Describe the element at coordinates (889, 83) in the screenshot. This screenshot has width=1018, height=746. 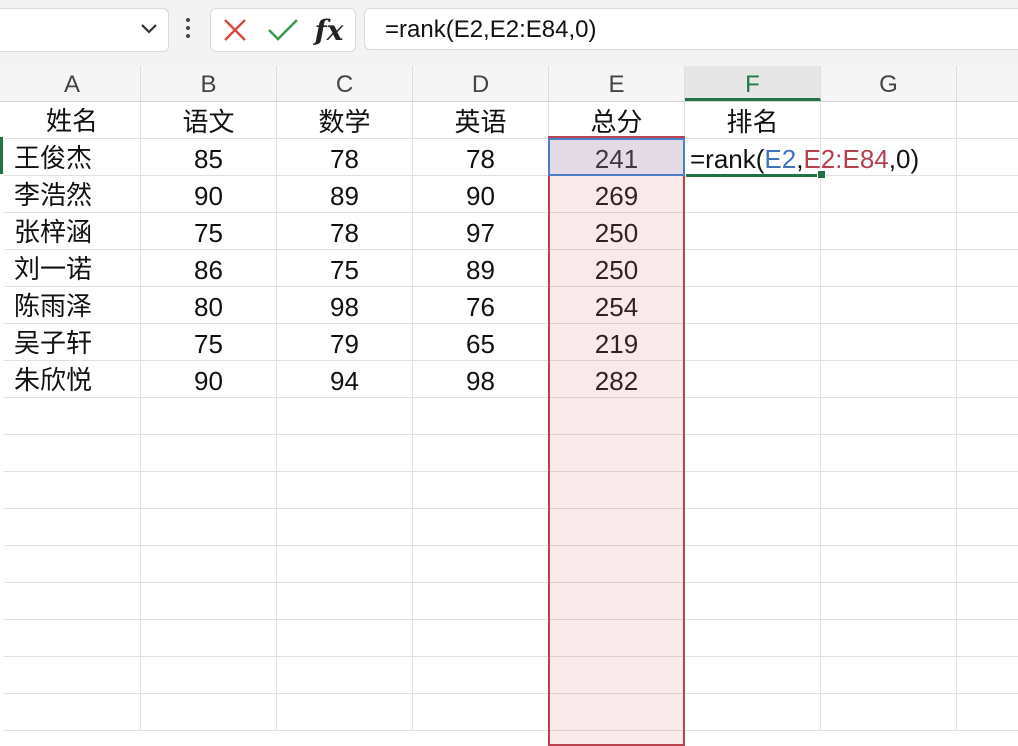
I see `column-header-g: G` at that location.